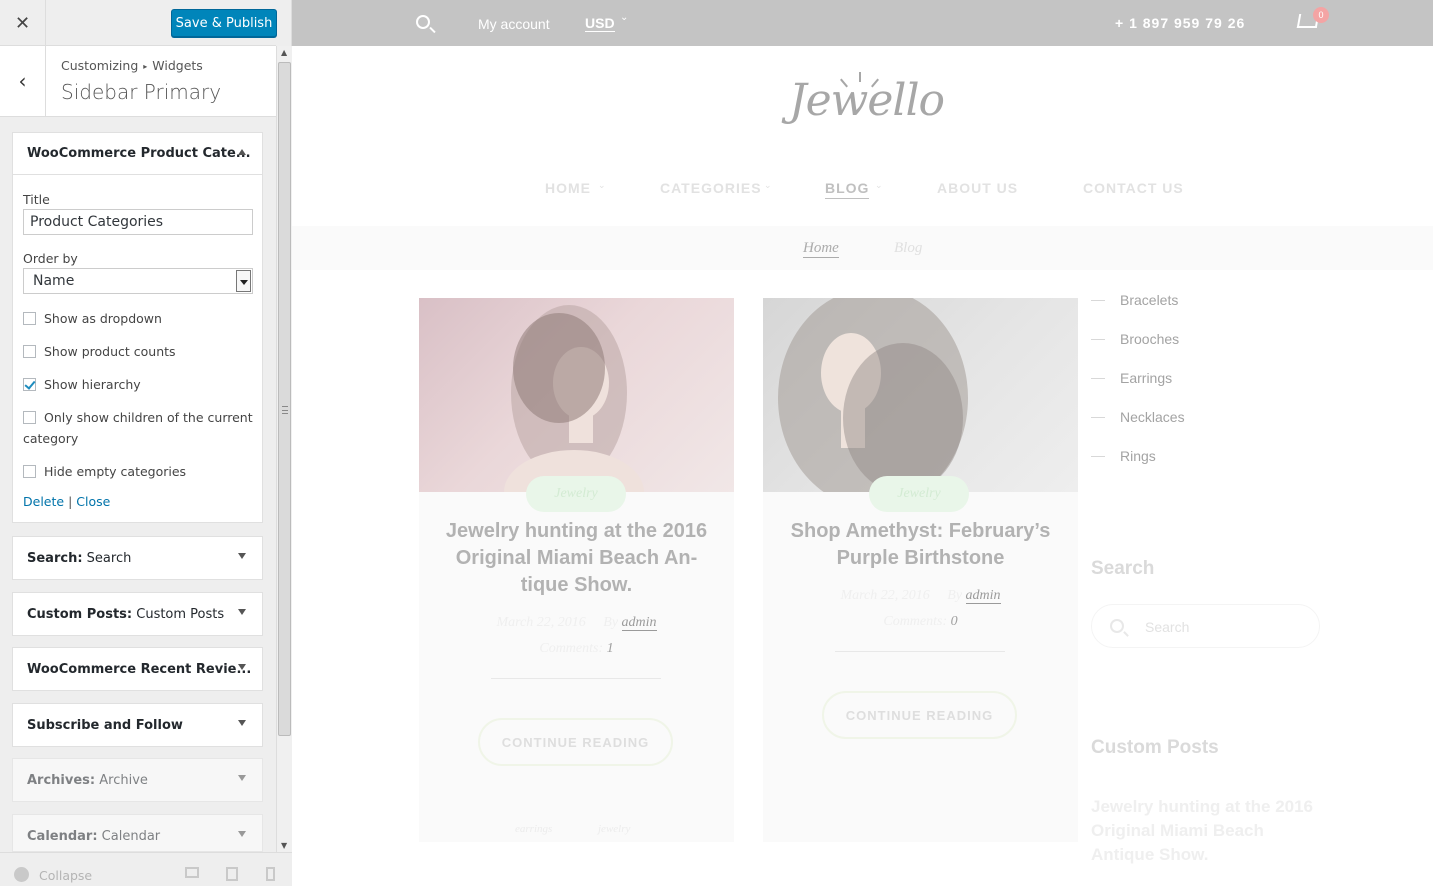 Image resolution: width=1433 pixels, height=886 pixels. I want to click on nav-categories: CATEGORIES, so click(711, 188).